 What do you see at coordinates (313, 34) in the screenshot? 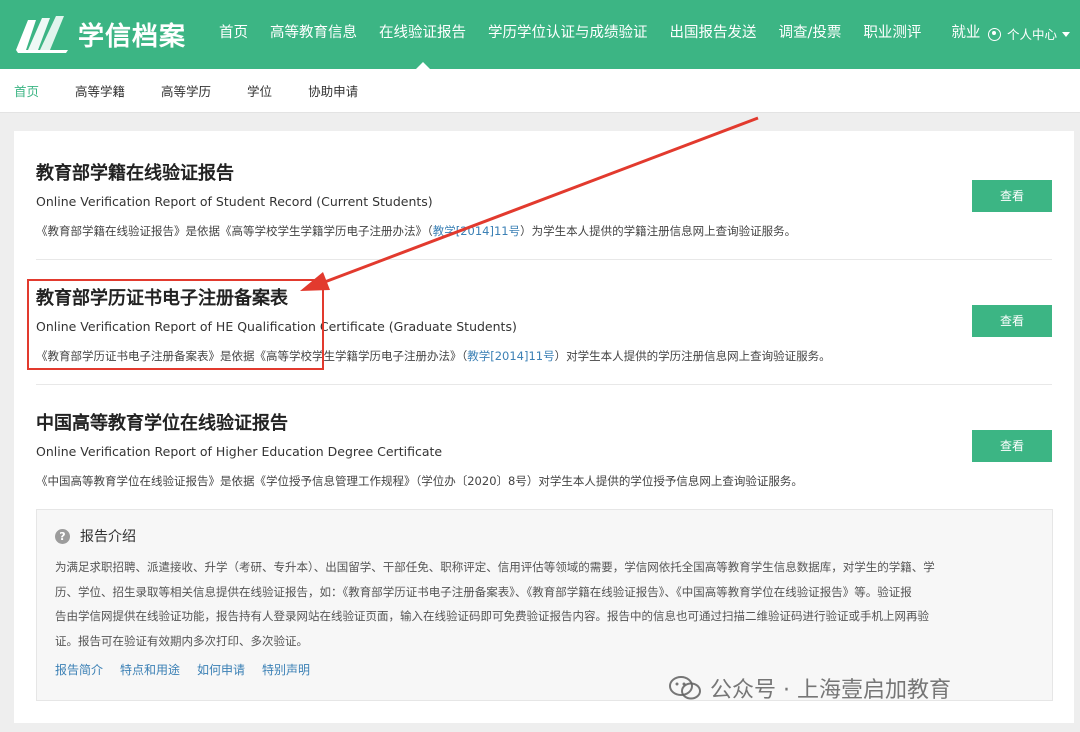
I see `nav-higher-education-info: 高等教育信息` at bounding box center [313, 34].